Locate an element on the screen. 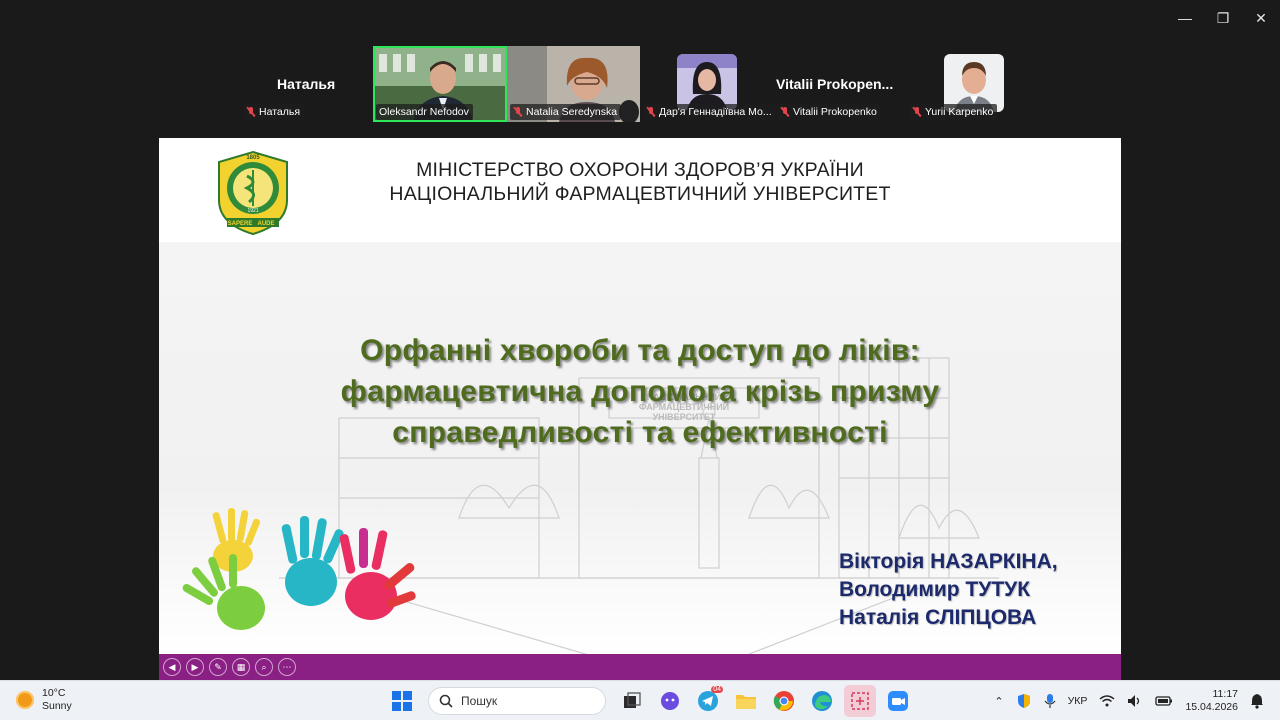 The width and height of the screenshot is (1280, 720). participant-tile: Natalia Seredynska is located at coordinates (573, 84).